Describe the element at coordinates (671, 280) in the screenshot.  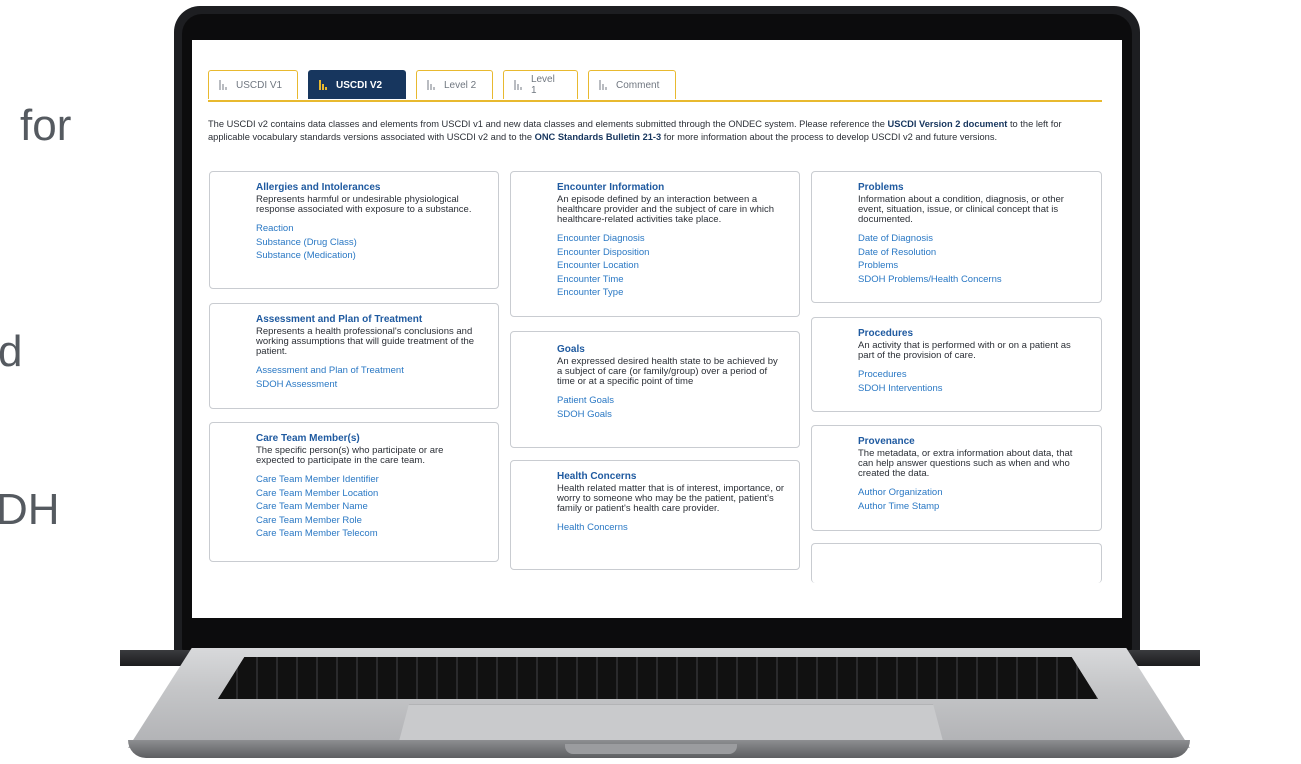
I see `element-link: Encounter Time` at that location.